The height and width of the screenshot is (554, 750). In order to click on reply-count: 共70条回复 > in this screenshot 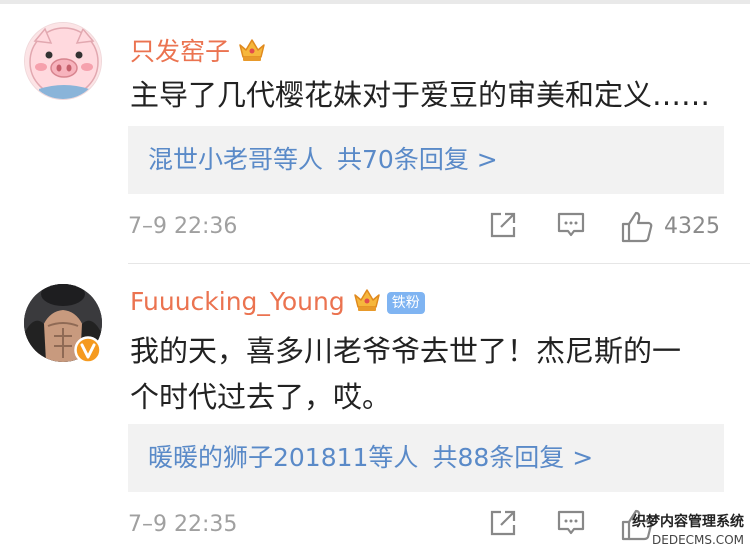, I will do `click(417, 159)`.